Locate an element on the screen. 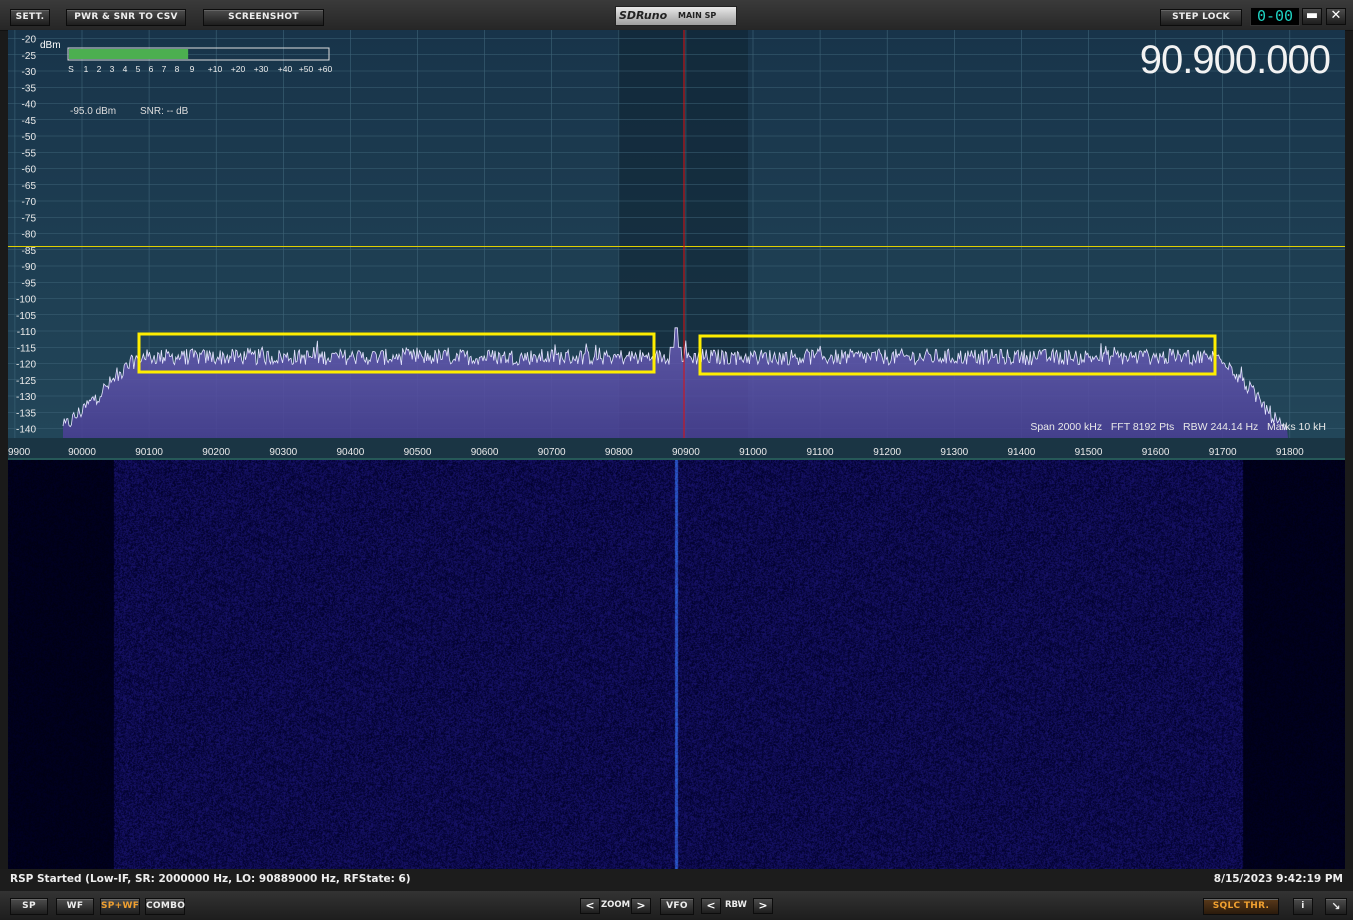  y-tick-label: -130 is located at coordinates (26, 397).